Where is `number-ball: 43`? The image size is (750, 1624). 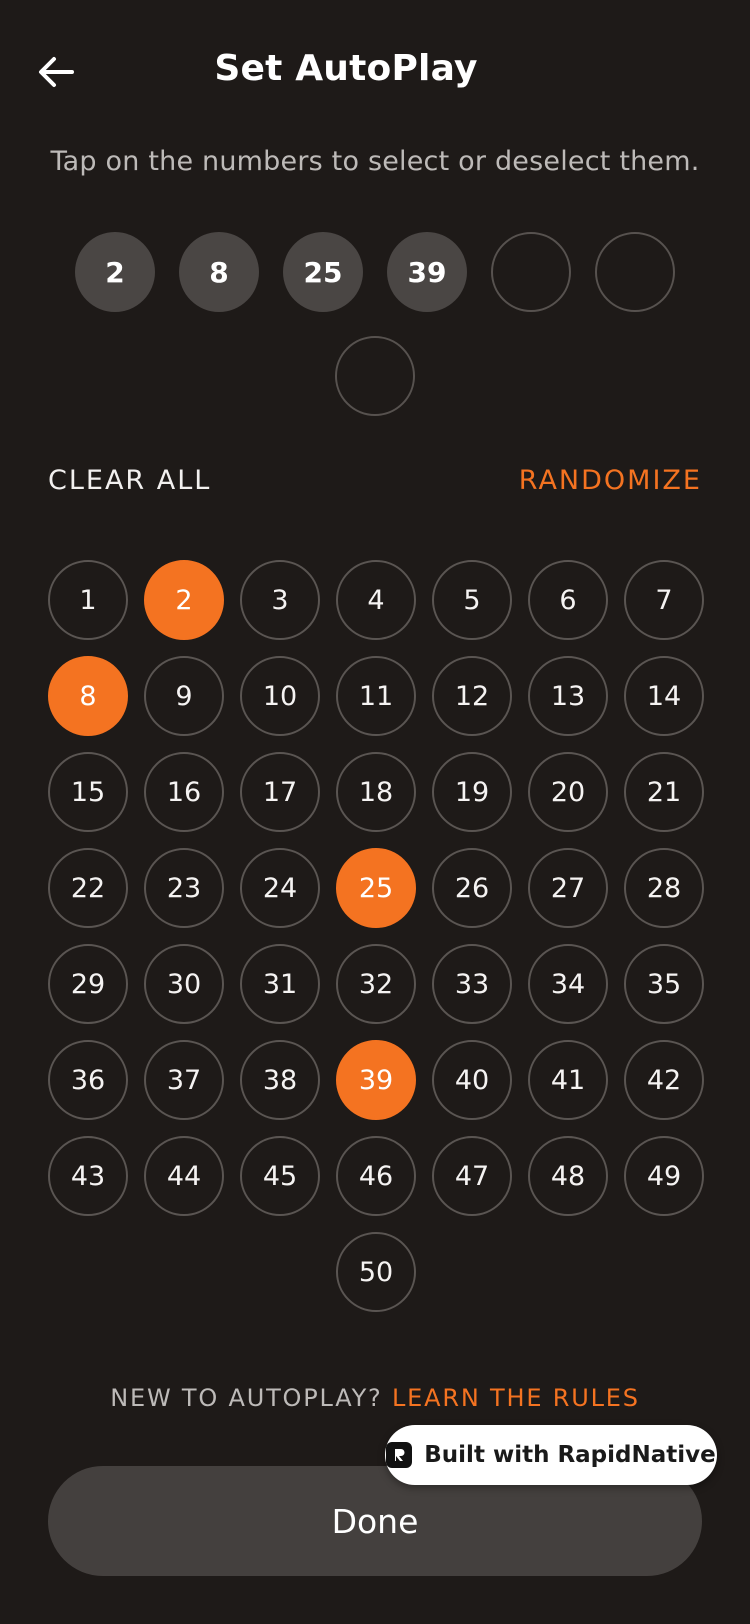 number-ball: 43 is located at coordinates (88, 1176).